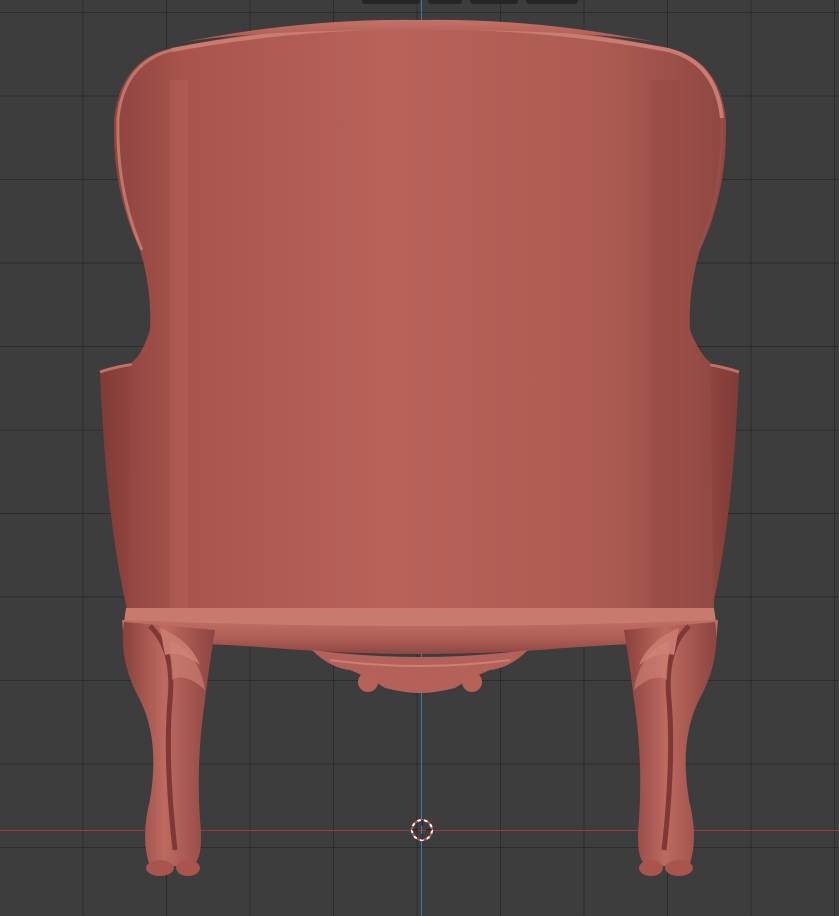  I want to click on 3d-cursor-icon, so click(422, 830).